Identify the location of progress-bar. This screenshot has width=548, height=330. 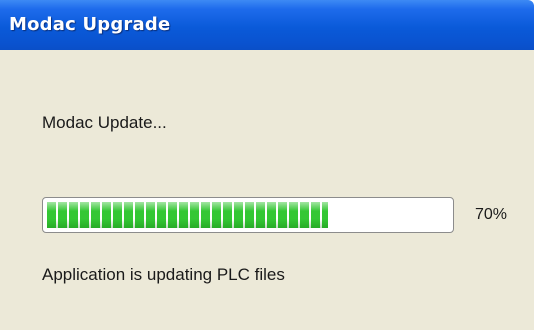
(248, 215).